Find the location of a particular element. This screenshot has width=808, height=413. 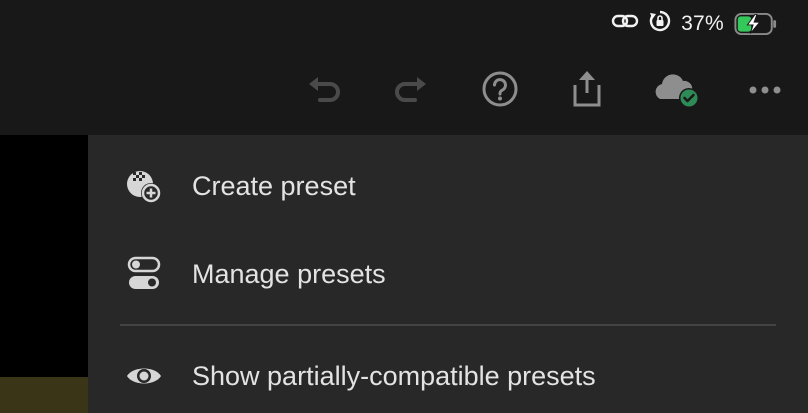

battery-percentage: 37% is located at coordinates (702, 23).